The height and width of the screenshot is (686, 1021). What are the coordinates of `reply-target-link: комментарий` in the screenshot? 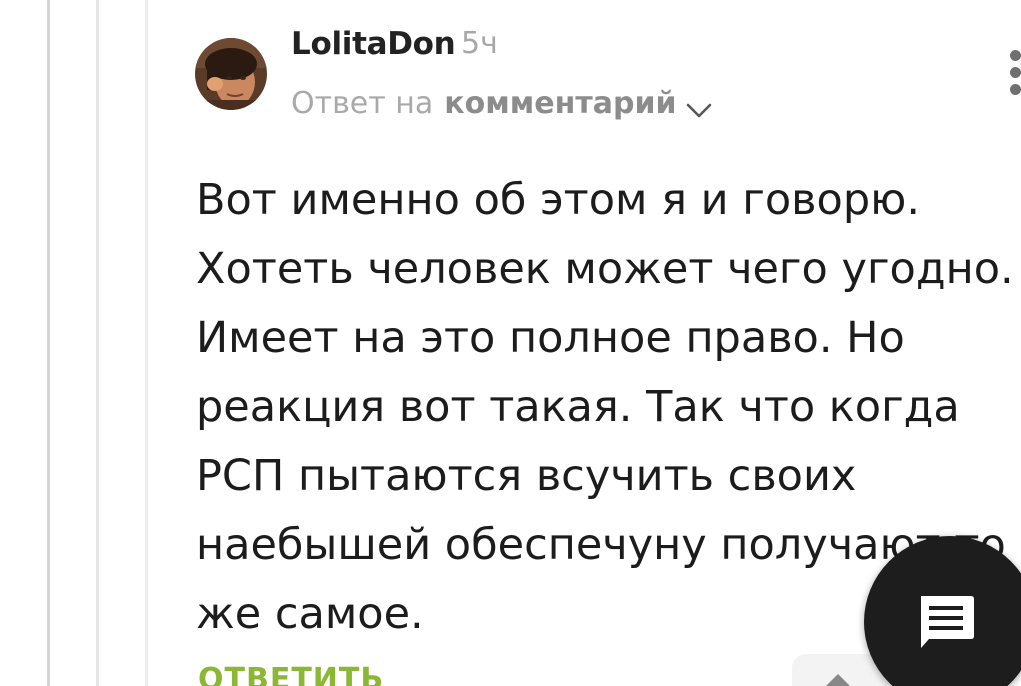 It's located at (560, 103).